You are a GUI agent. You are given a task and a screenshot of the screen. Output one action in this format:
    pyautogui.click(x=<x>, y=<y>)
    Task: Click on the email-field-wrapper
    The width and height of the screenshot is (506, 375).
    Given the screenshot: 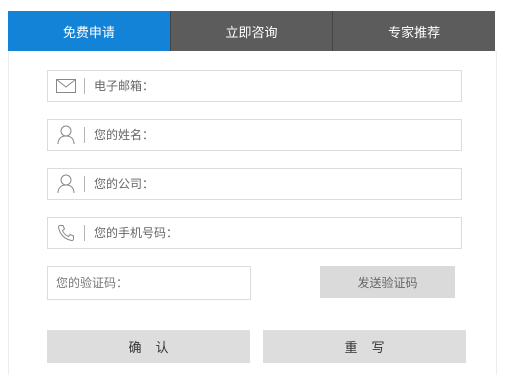 What is the action you would take?
    pyautogui.click(x=254, y=86)
    